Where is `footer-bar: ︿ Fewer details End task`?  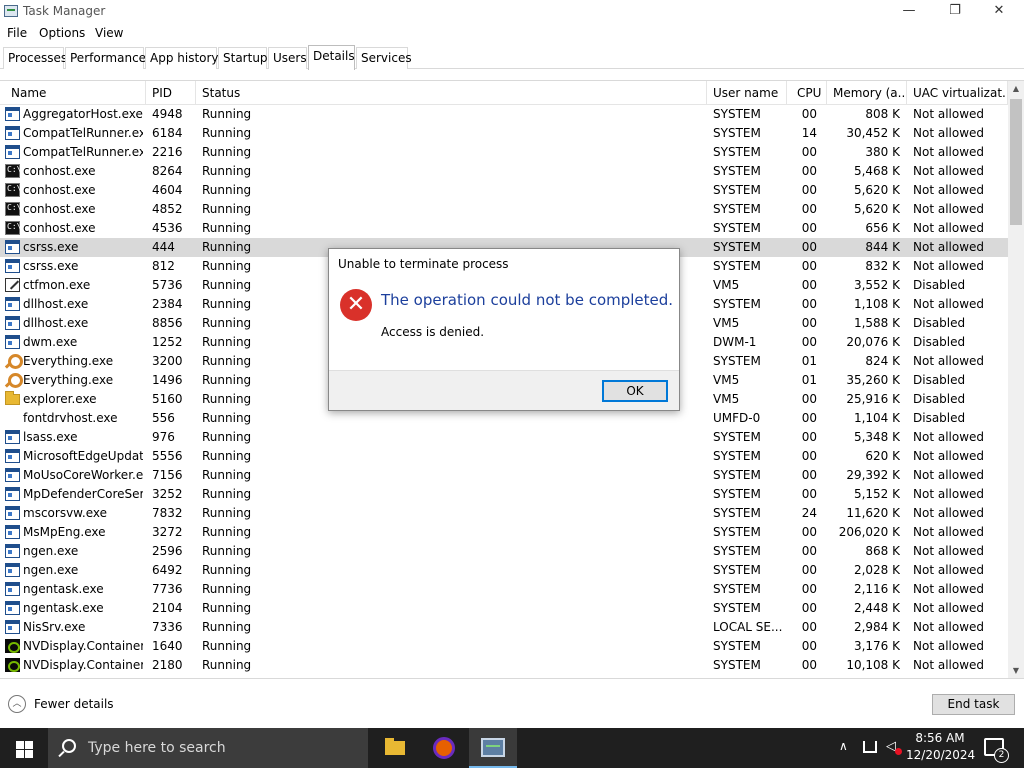
footer-bar: ︿ Fewer details End task is located at coordinates (512, 703).